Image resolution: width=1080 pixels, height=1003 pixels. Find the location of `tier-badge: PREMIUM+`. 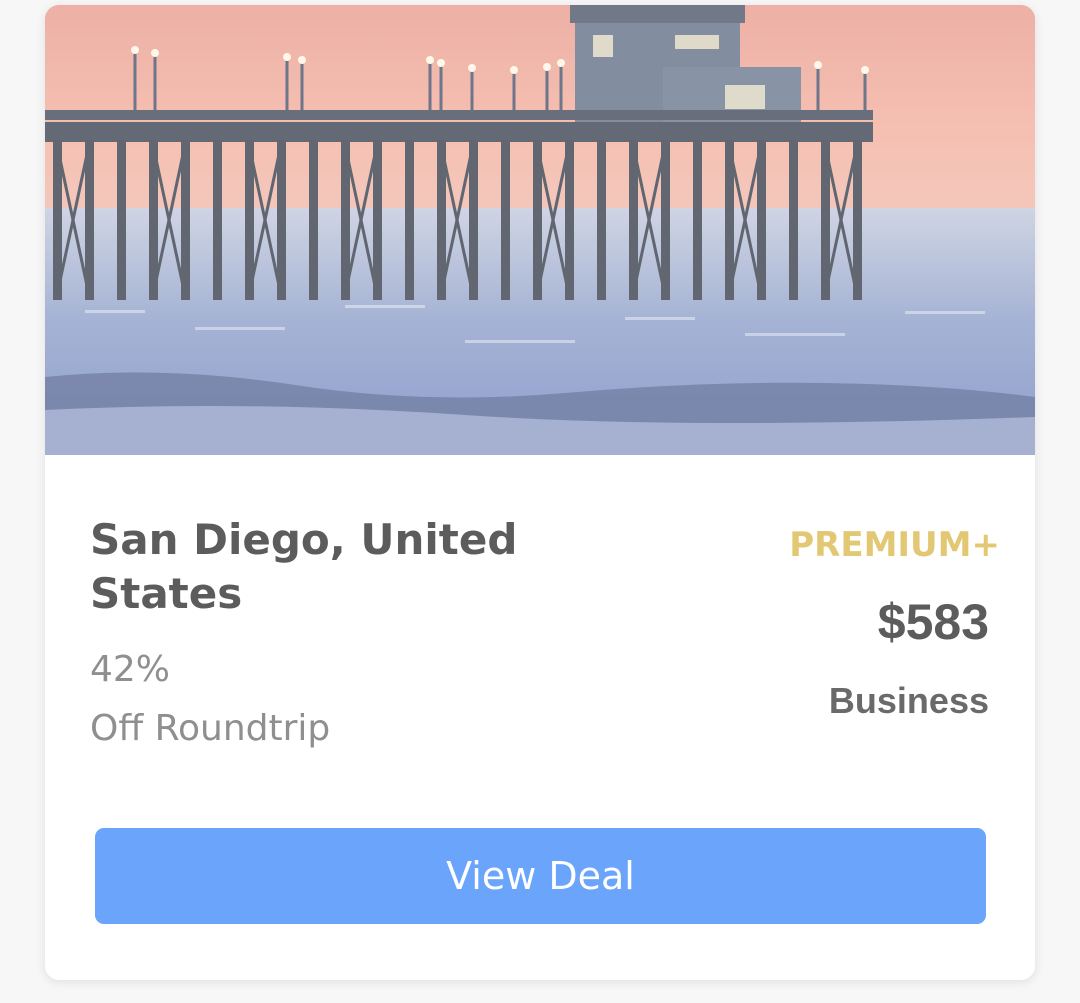

tier-badge: PREMIUM+ is located at coordinates (894, 545).